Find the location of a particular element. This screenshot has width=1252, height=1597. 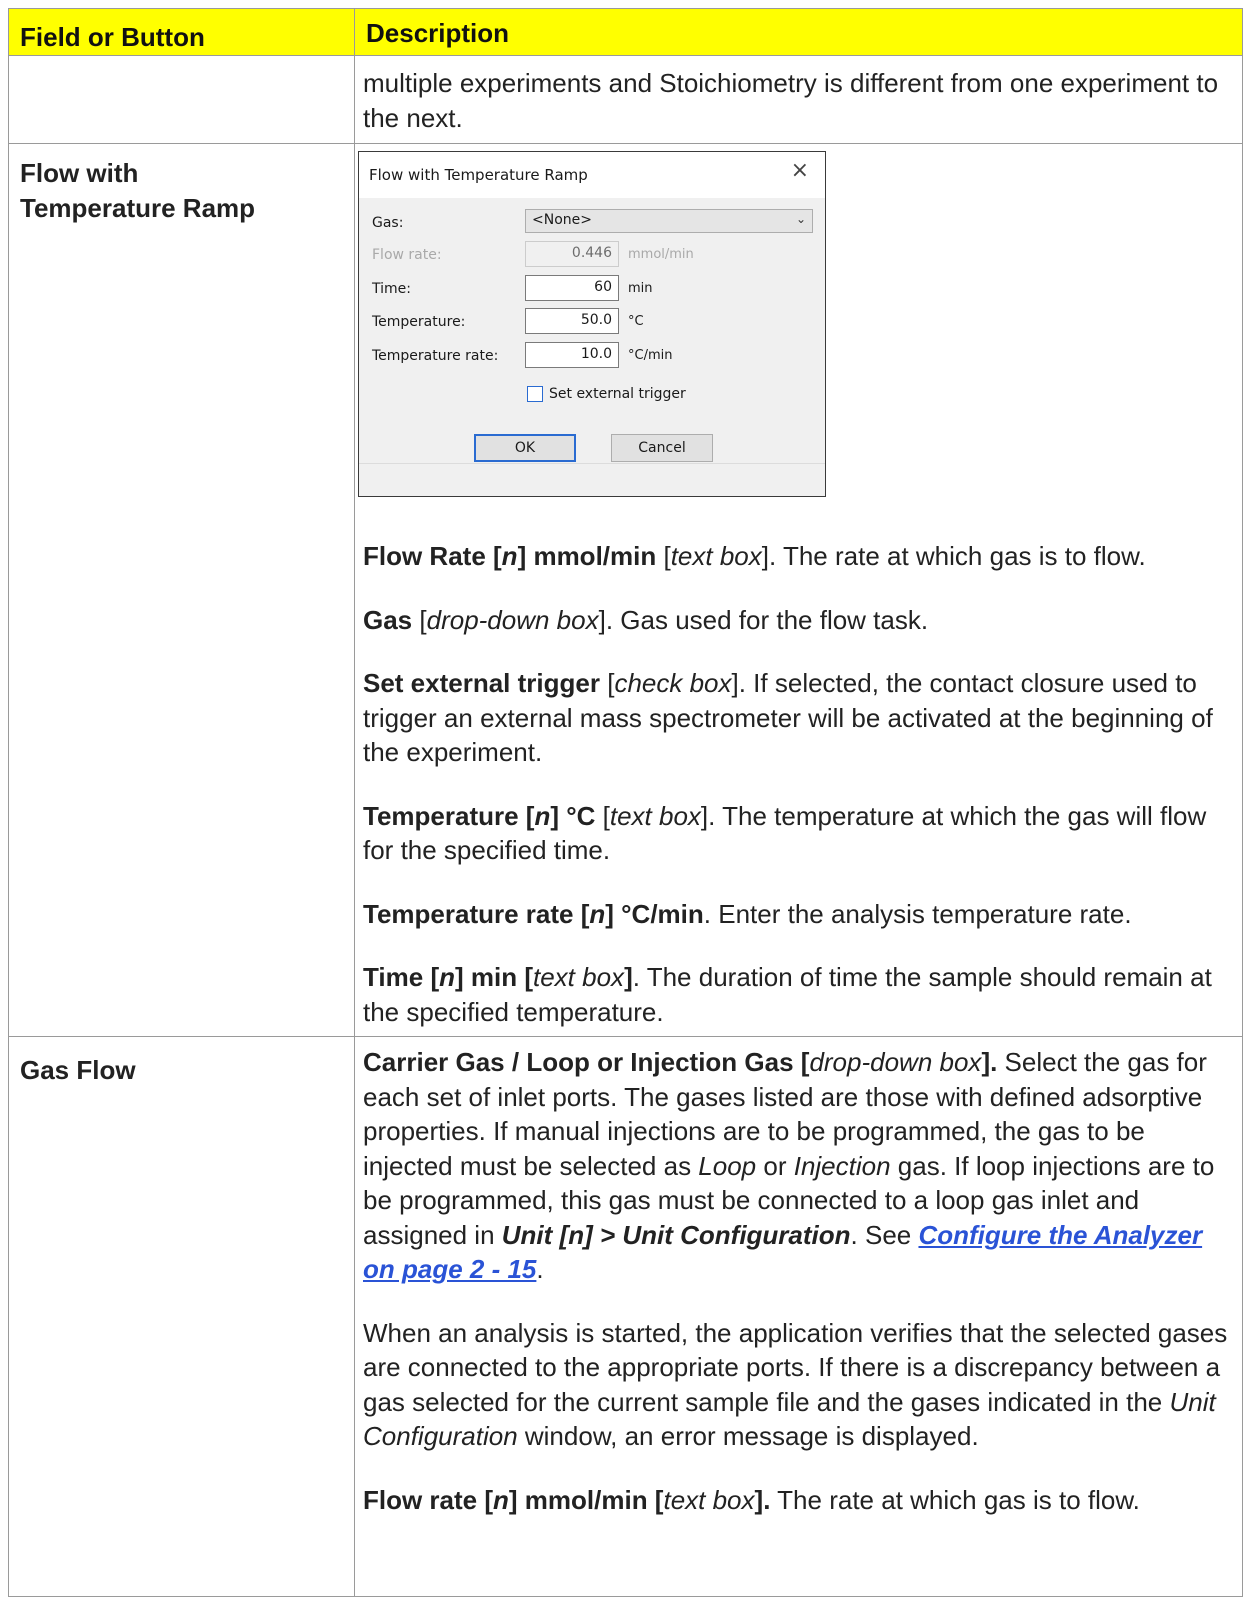

gas-row: Gas: <None> ⌄ is located at coordinates (592, 223).